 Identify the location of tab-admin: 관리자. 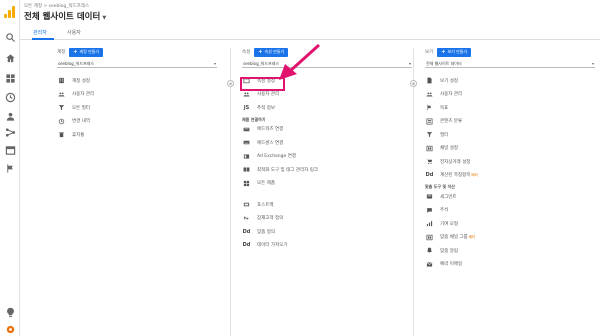
(40, 32).